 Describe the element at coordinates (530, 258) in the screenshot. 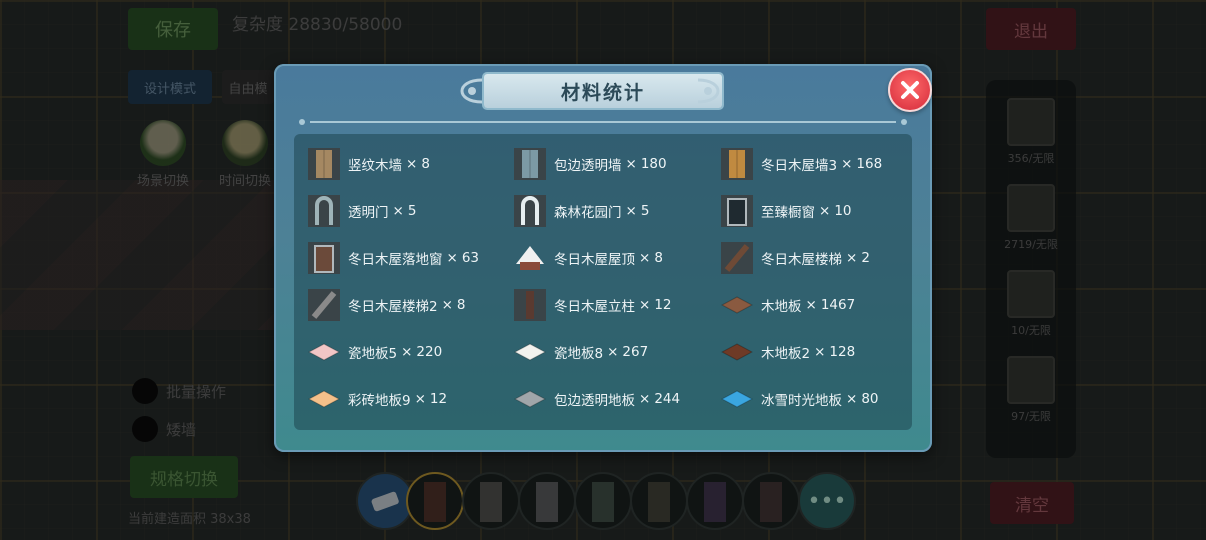

I see `roof-icon` at that location.